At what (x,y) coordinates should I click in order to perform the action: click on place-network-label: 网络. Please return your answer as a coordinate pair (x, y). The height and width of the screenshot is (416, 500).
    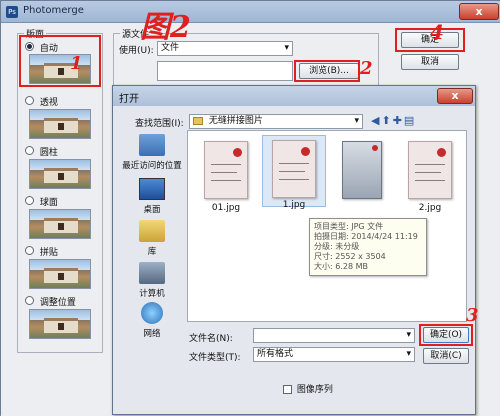
    Looking at the image, I should click on (152, 334).